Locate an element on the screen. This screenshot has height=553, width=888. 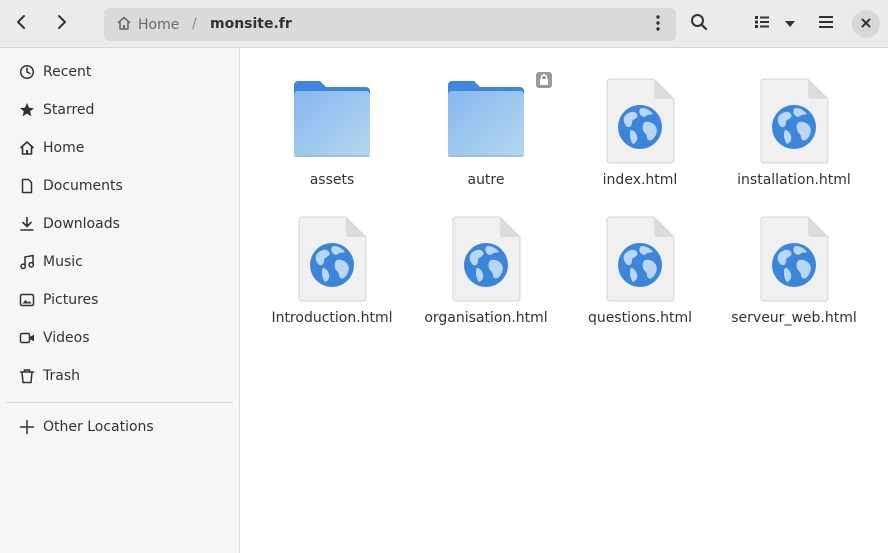
view-options-dropdown is located at coordinates (790, 24).